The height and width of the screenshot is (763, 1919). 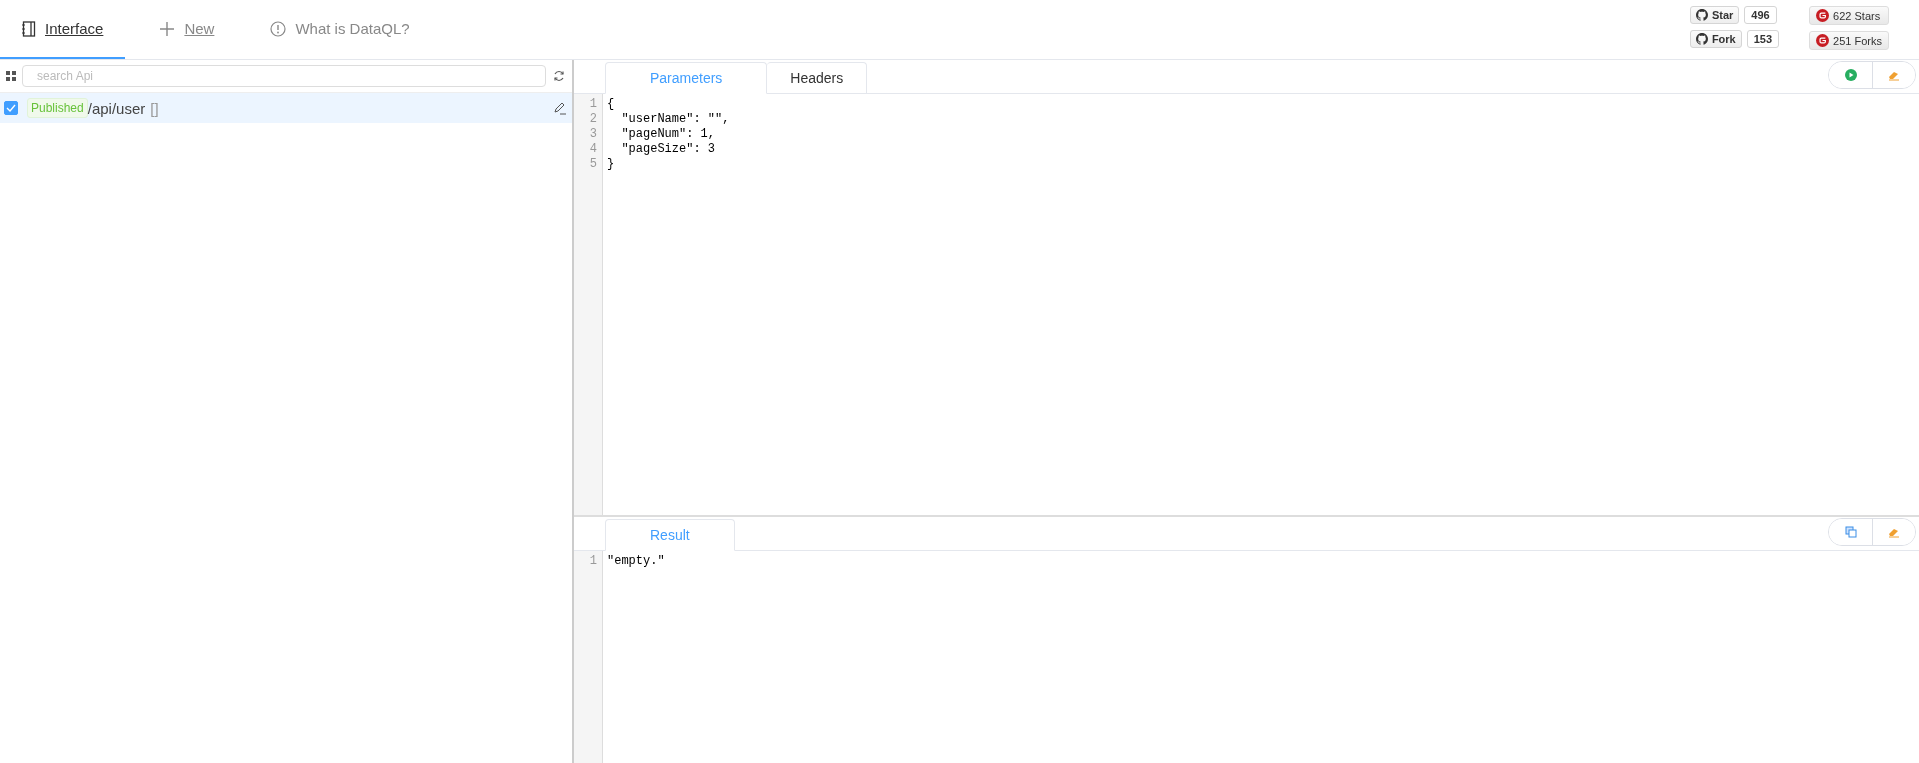 I want to click on plus-icon, so click(x=167, y=28).